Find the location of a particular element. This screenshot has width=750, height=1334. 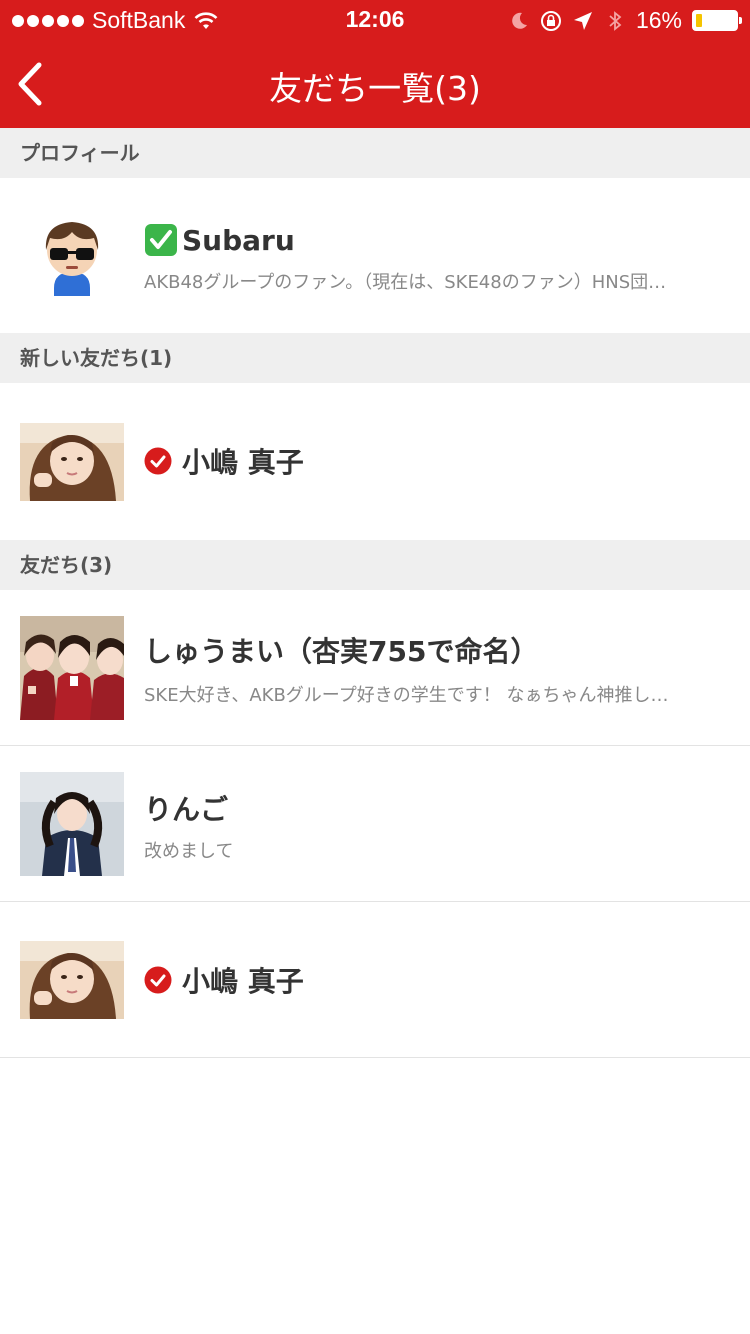

friend-description: 改めまして is located at coordinates (189, 851).